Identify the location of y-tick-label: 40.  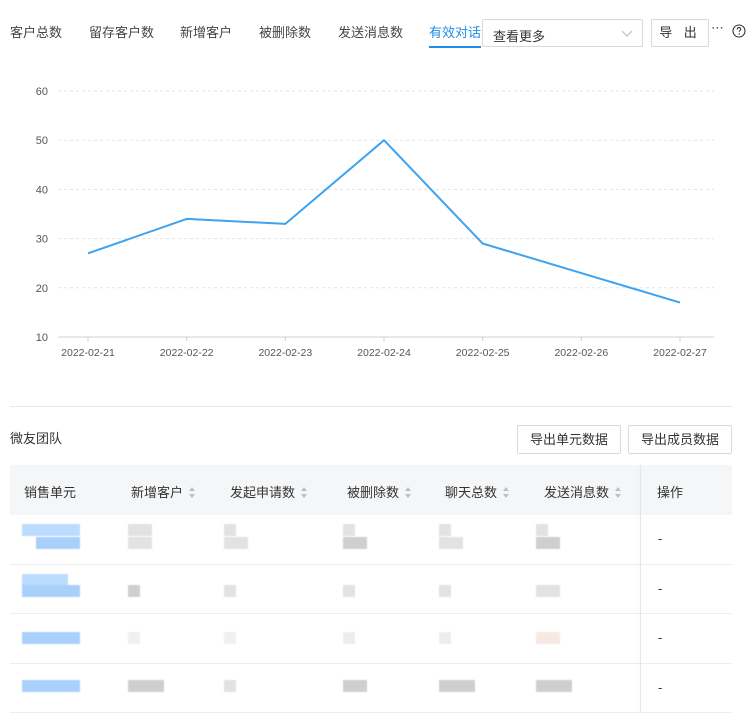
(42, 190).